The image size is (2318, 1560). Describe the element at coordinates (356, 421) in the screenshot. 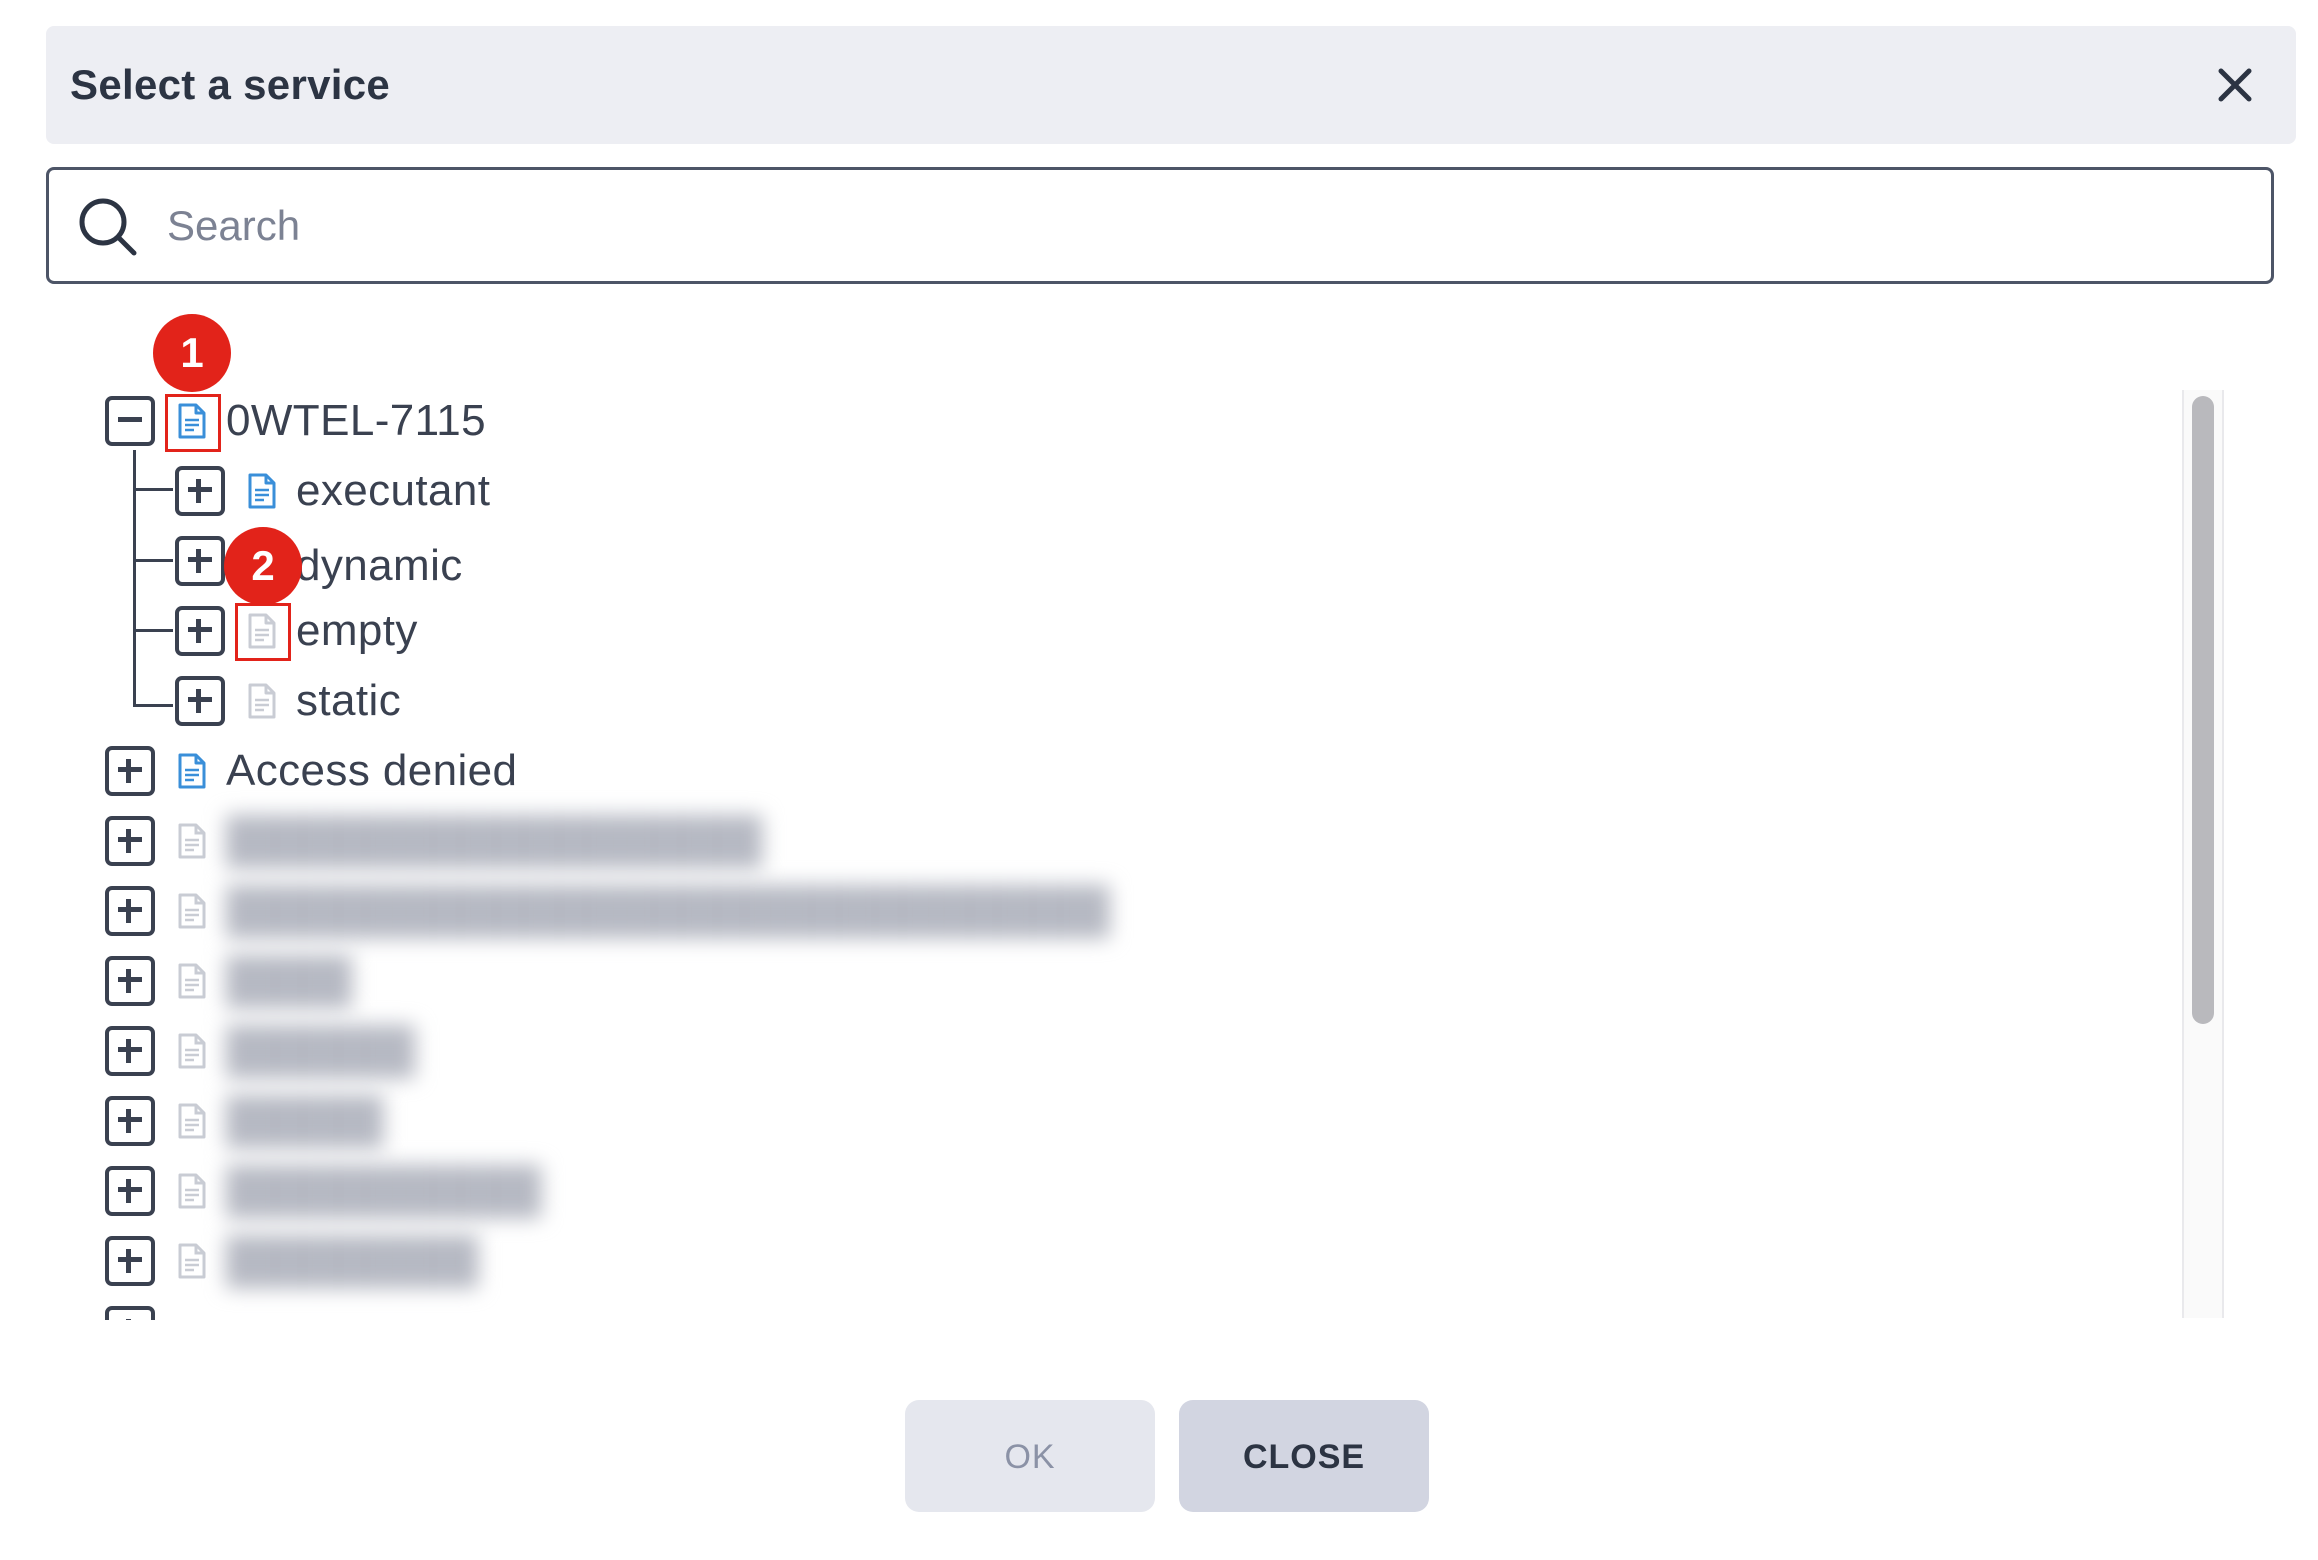

I see `tree-node-label-root: 0WTEL-7115` at that location.